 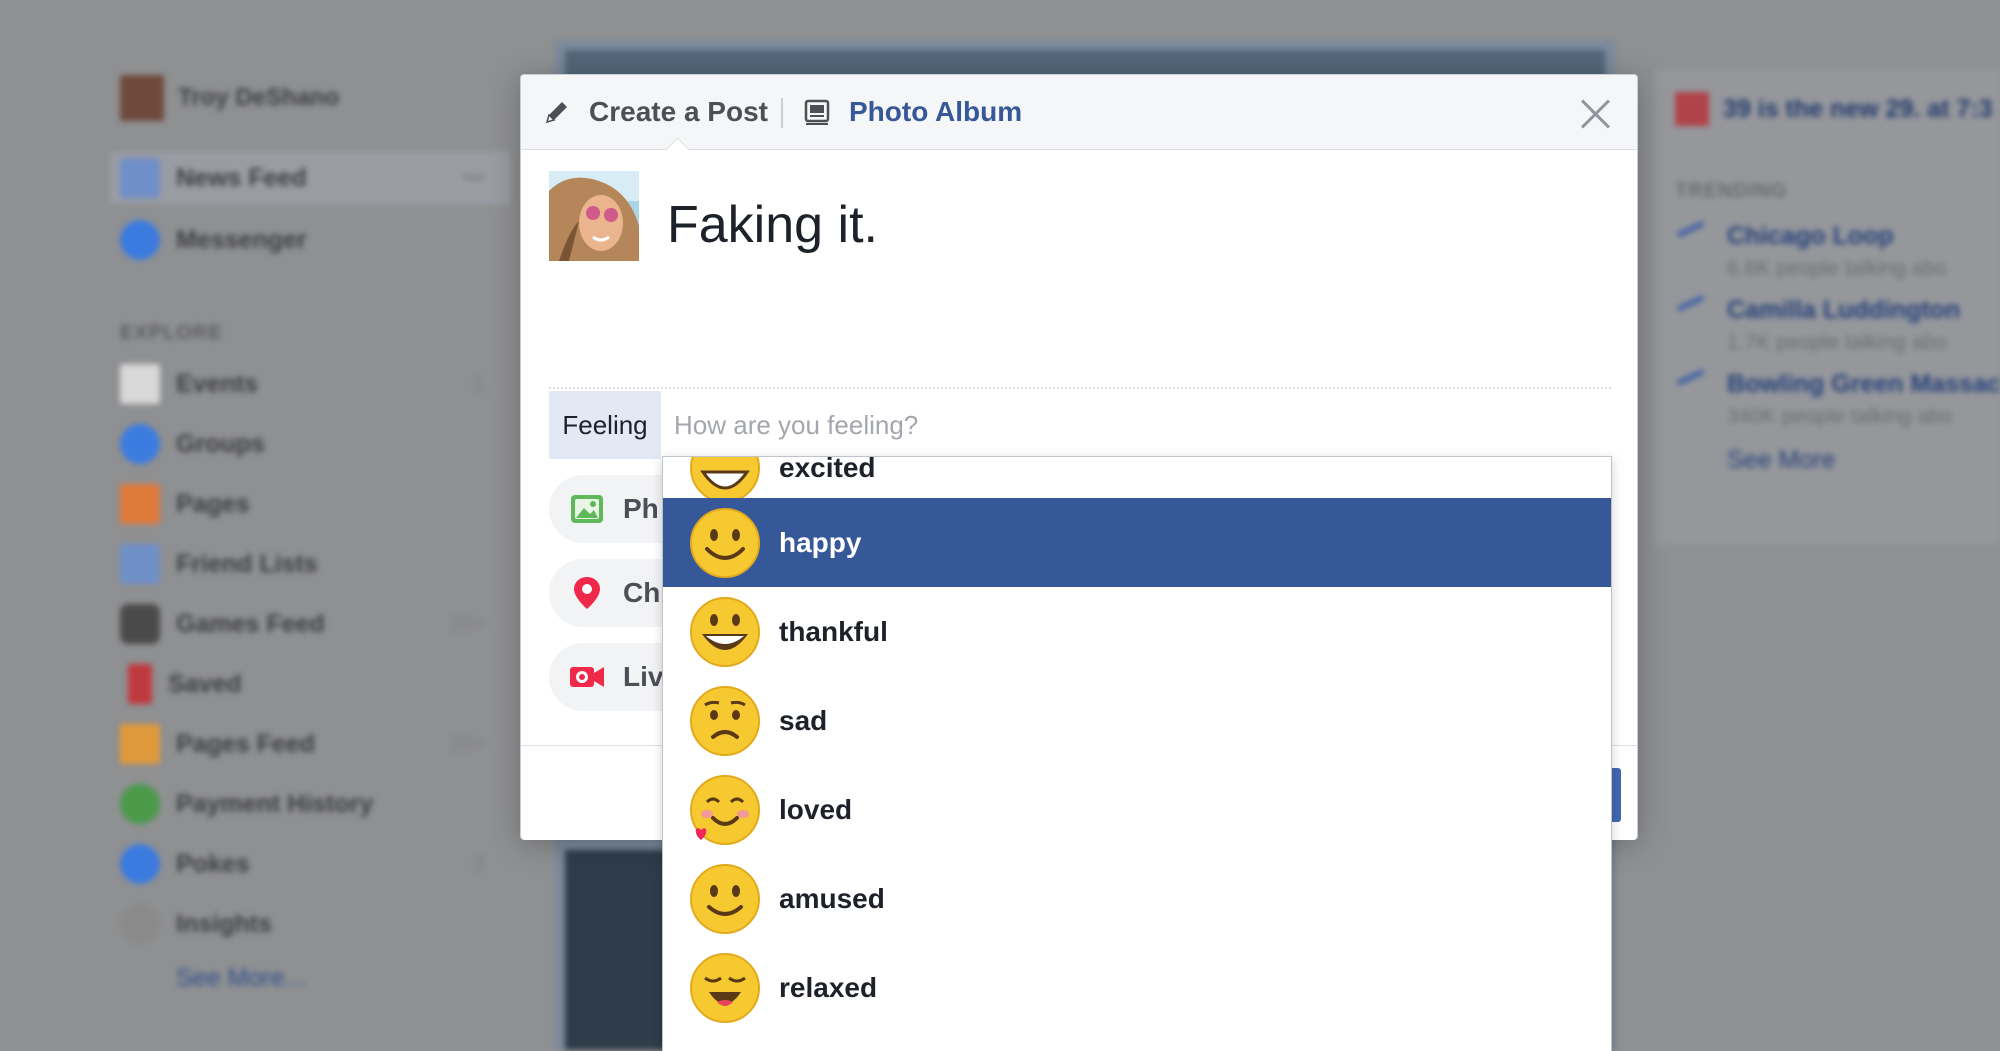 What do you see at coordinates (241, 239) in the screenshot?
I see `sidebar-item-label: Messenger` at bounding box center [241, 239].